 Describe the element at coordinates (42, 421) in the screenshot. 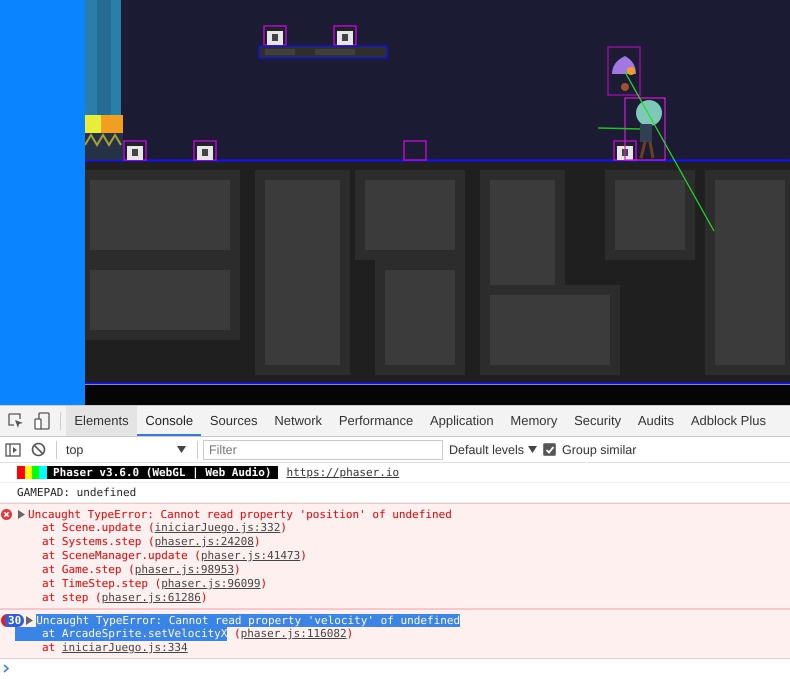

I see `device-icon` at that location.